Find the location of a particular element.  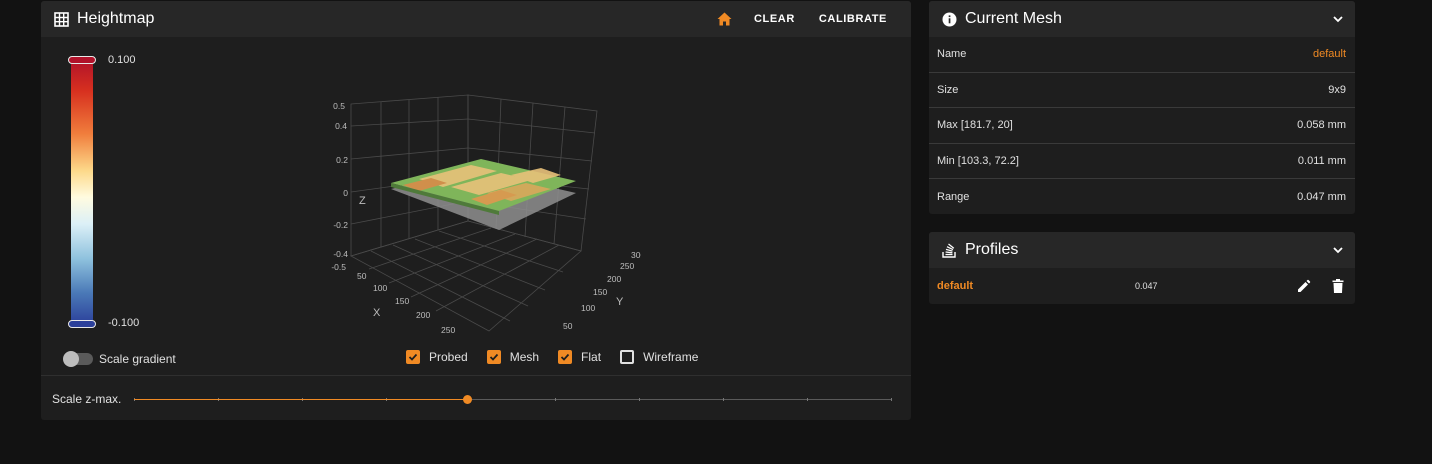

mesh-row-label: Name is located at coordinates (952, 54).